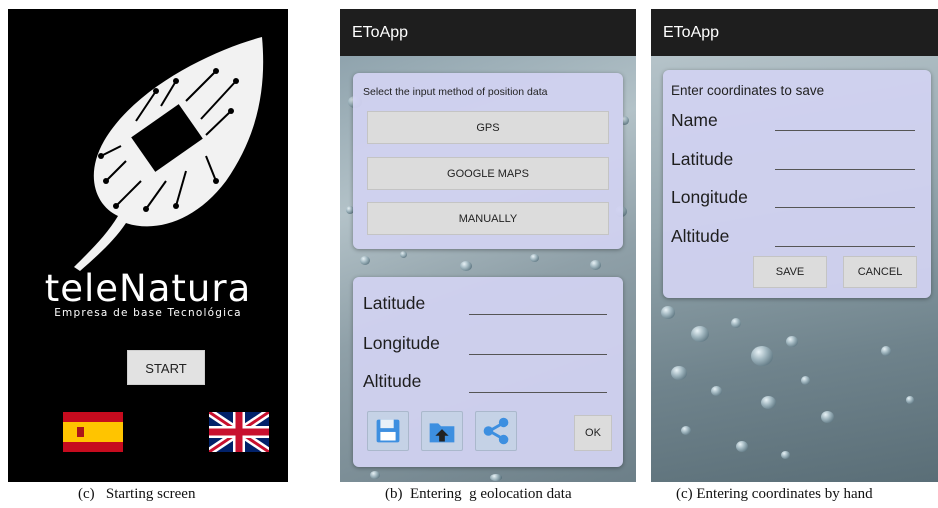 The height and width of the screenshot is (508, 938). I want to click on share-button, so click(496, 431).